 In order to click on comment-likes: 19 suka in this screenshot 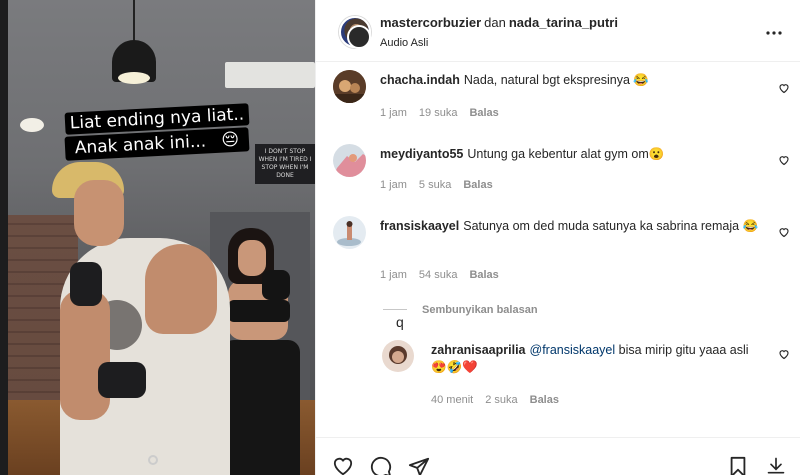, I will do `click(438, 113)`.